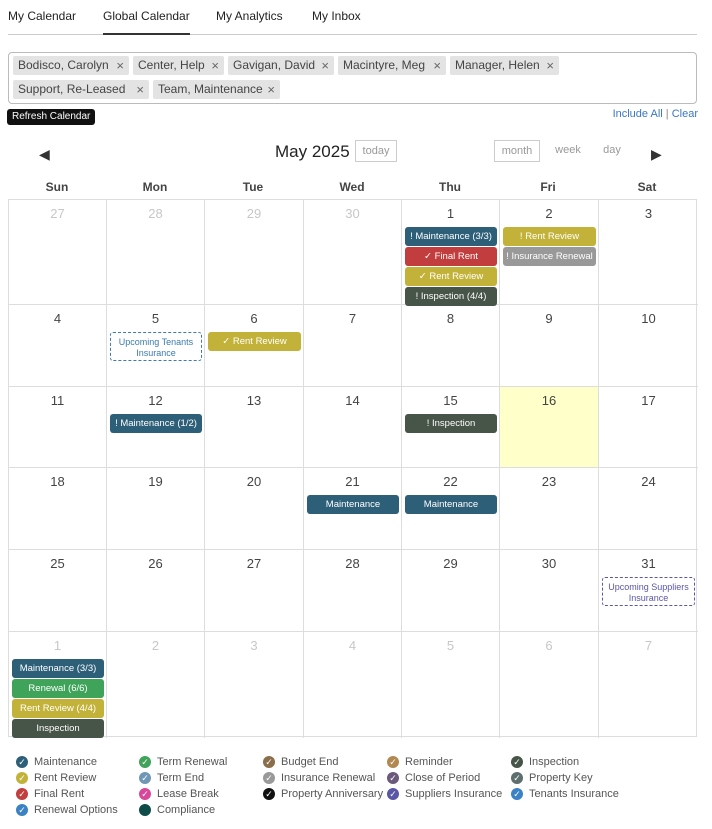 This screenshot has height=829, width=712. I want to click on calendar-event: ✓ Final Rent, so click(451, 256).